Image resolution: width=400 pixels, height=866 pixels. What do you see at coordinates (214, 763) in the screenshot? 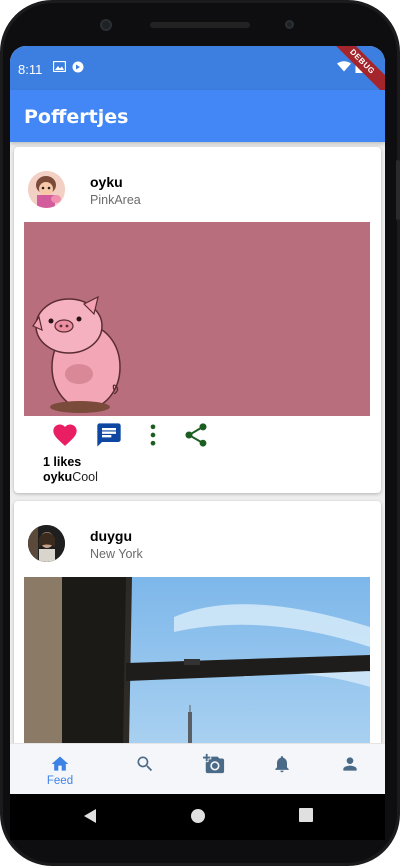
I see `add-photo-icon` at bounding box center [214, 763].